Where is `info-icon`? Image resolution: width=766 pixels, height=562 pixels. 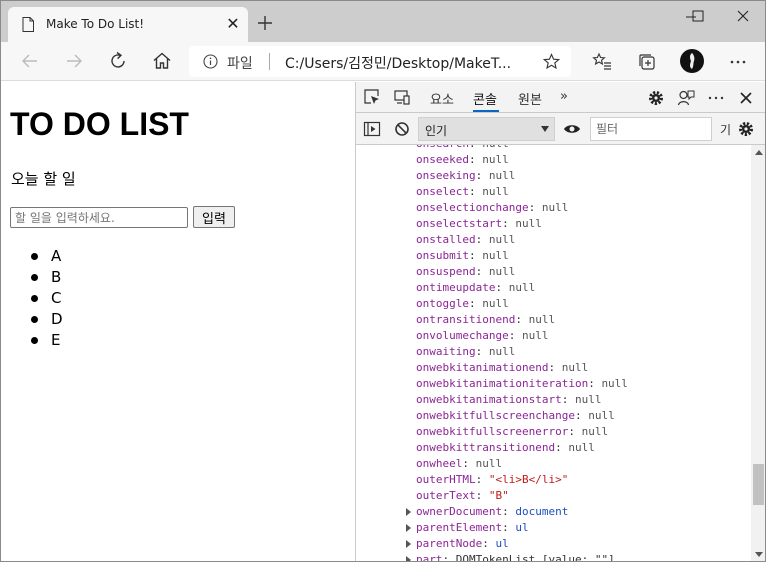 info-icon is located at coordinates (210, 61).